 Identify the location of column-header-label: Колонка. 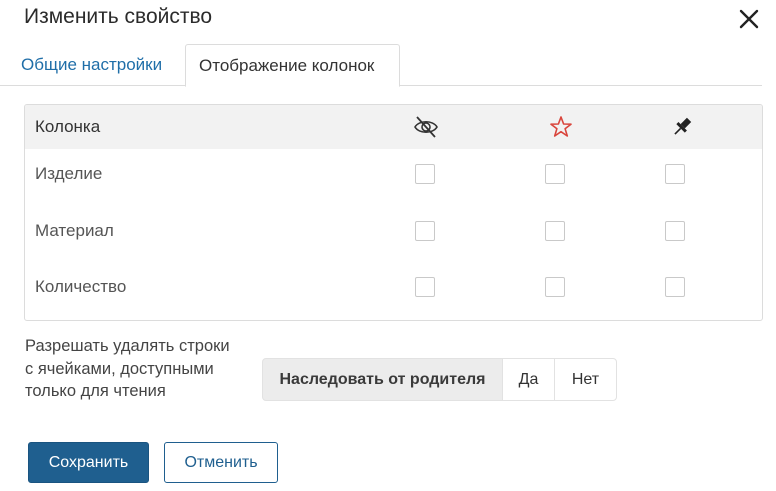
(68, 126).